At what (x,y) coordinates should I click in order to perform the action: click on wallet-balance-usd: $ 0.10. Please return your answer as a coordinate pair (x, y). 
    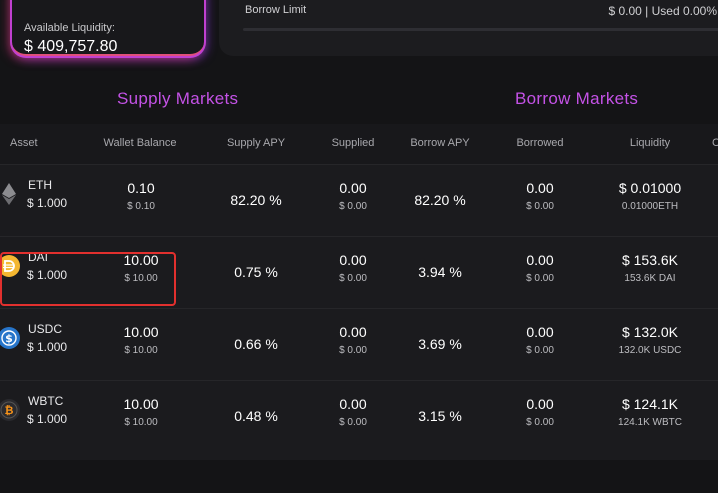
    Looking at the image, I should click on (141, 206).